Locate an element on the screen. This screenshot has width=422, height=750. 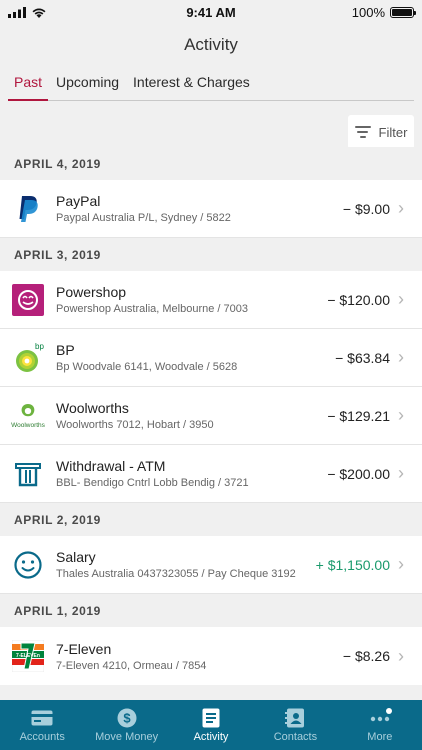
filter-icon is located at coordinates (362, 132).